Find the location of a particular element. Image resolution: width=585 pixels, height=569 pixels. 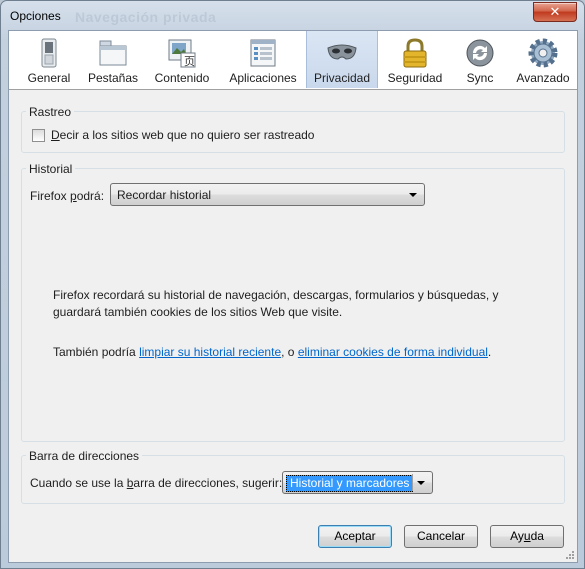

tab-label: General is located at coordinates (49, 78).